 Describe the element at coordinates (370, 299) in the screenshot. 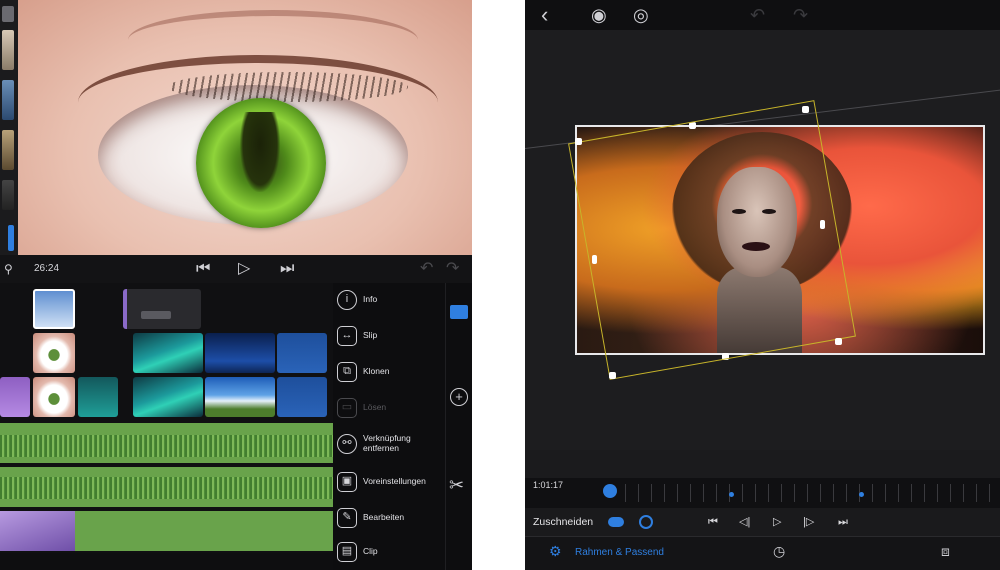

I see `menu-item-label: Info` at that location.